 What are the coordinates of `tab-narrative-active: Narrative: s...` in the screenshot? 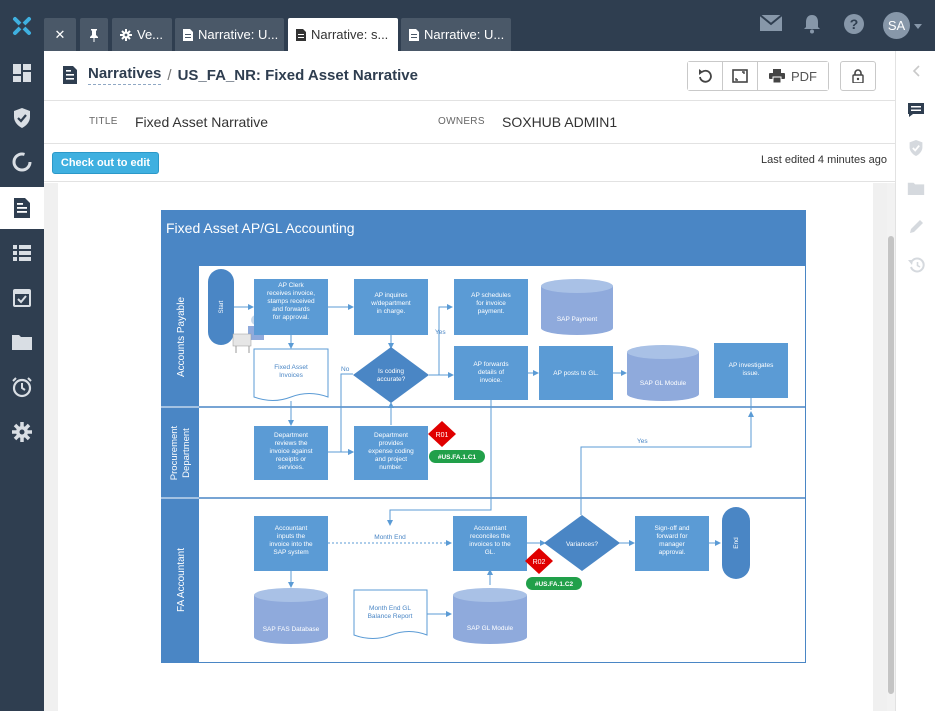 It's located at (343, 34).